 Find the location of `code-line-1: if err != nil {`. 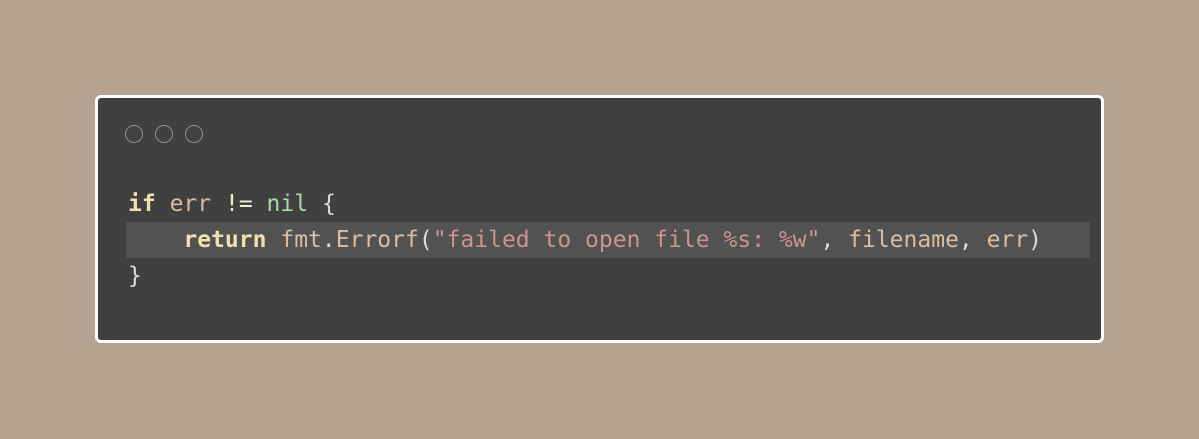

code-line-1: if err != nil { is located at coordinates (613, 204).